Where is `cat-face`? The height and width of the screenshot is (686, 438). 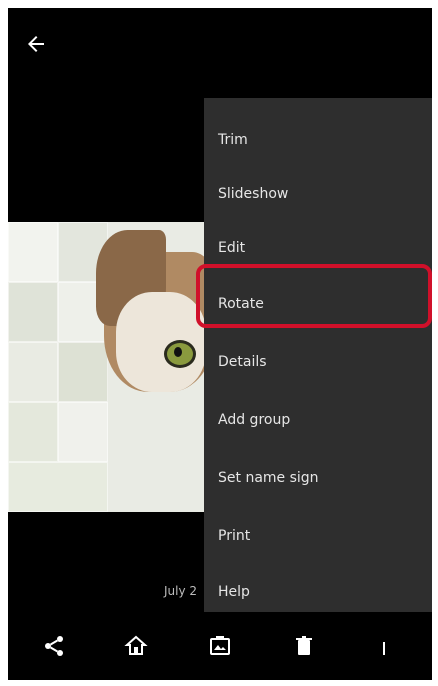 cat-face is located at coordinates (160, 342).